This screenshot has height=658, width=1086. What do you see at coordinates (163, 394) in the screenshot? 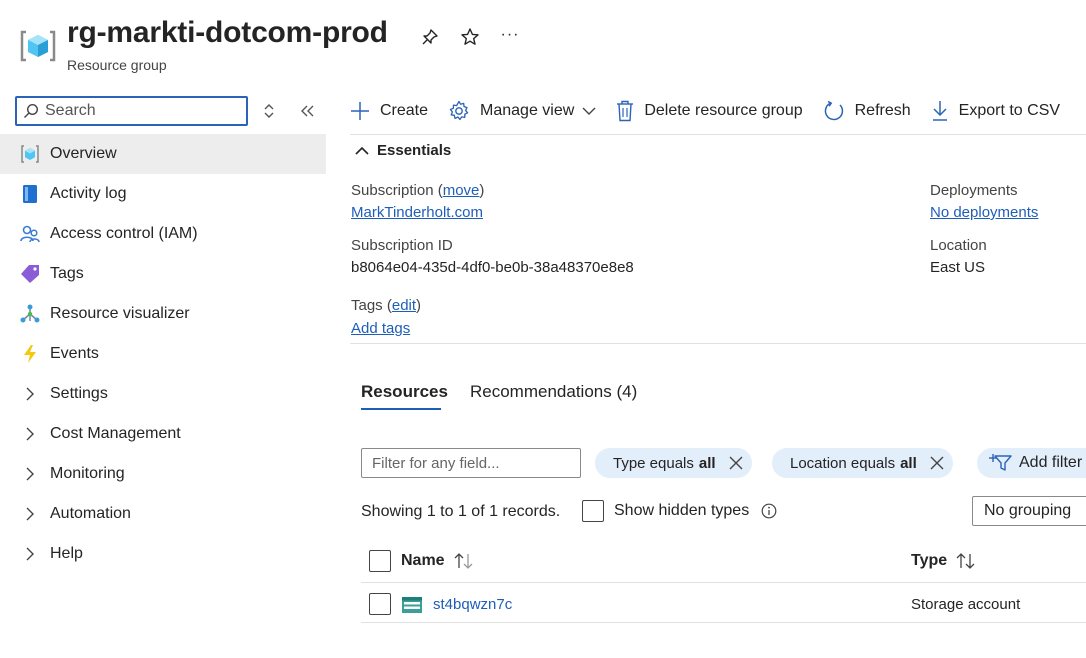
I see `sidebar-item-settings: Settings` at bounding box center [163, 394].